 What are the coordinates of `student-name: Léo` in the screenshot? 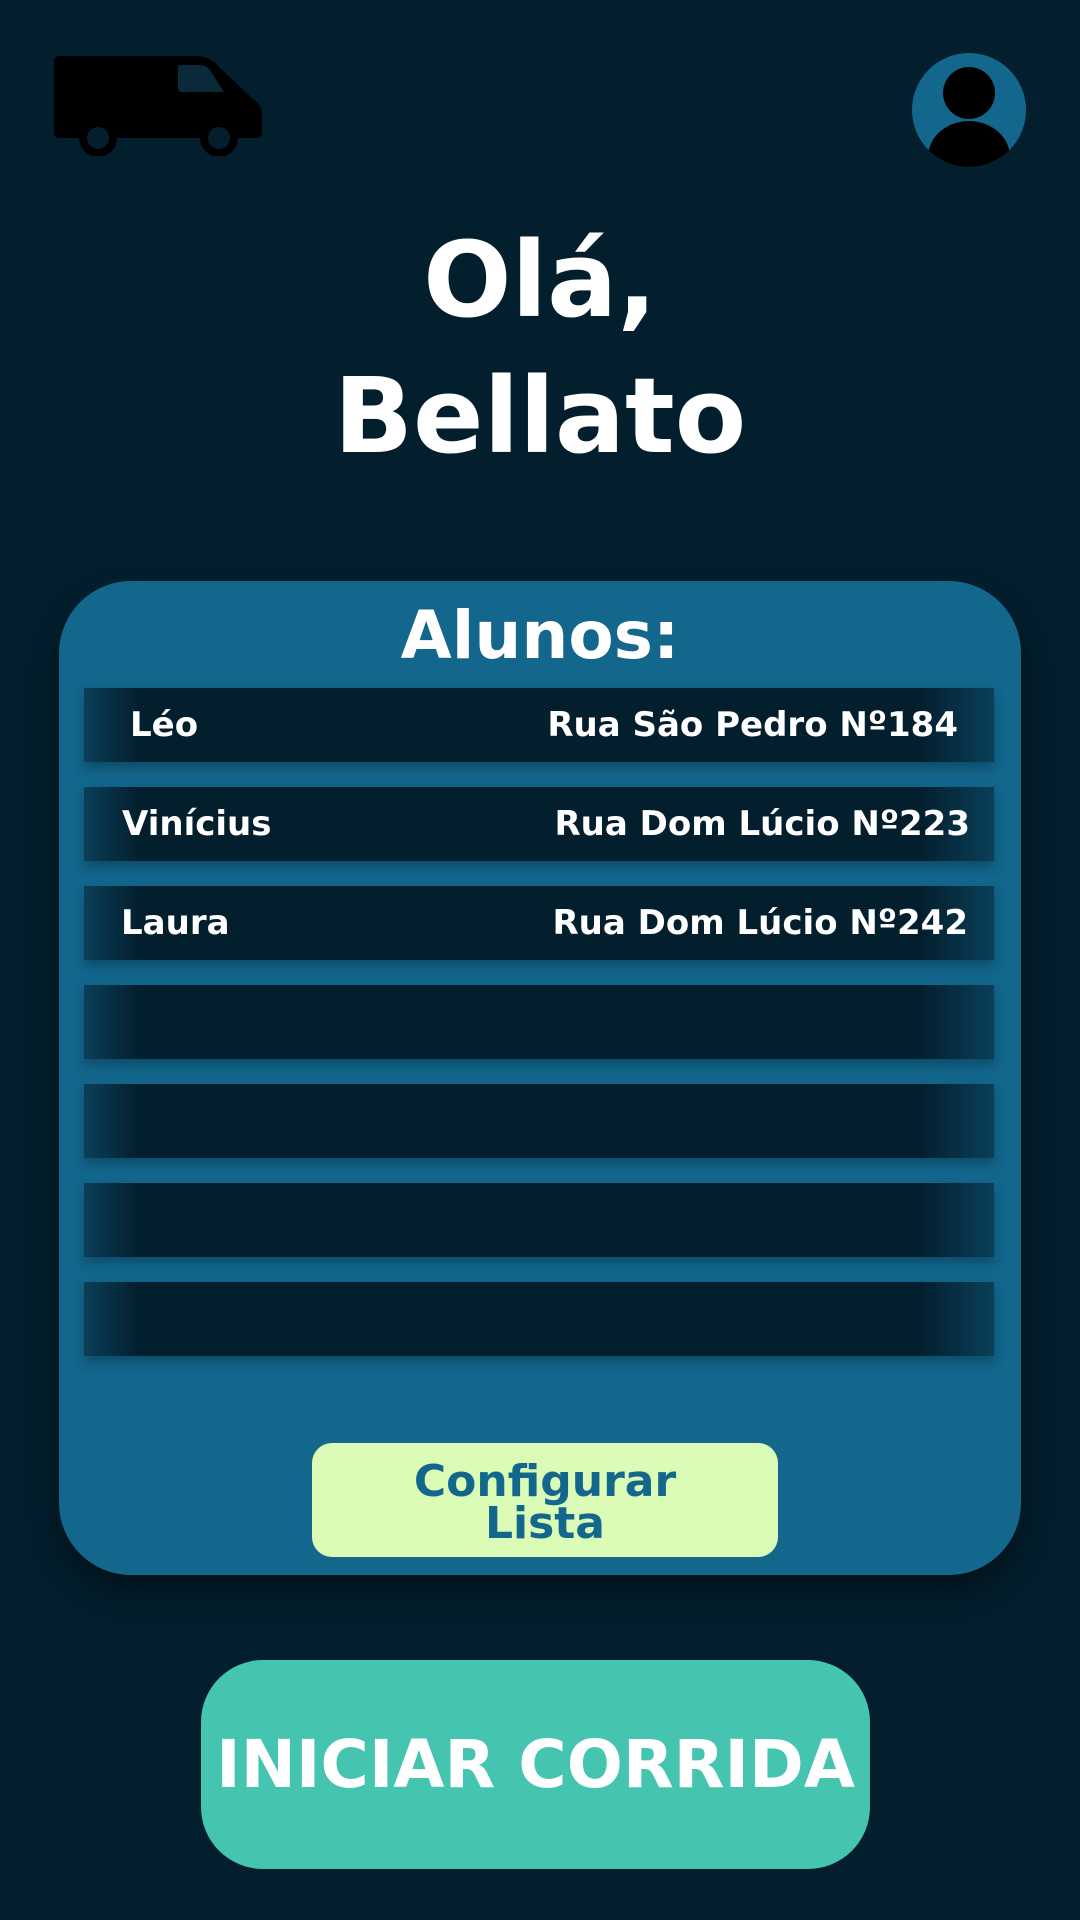 It's located at (164, 725).